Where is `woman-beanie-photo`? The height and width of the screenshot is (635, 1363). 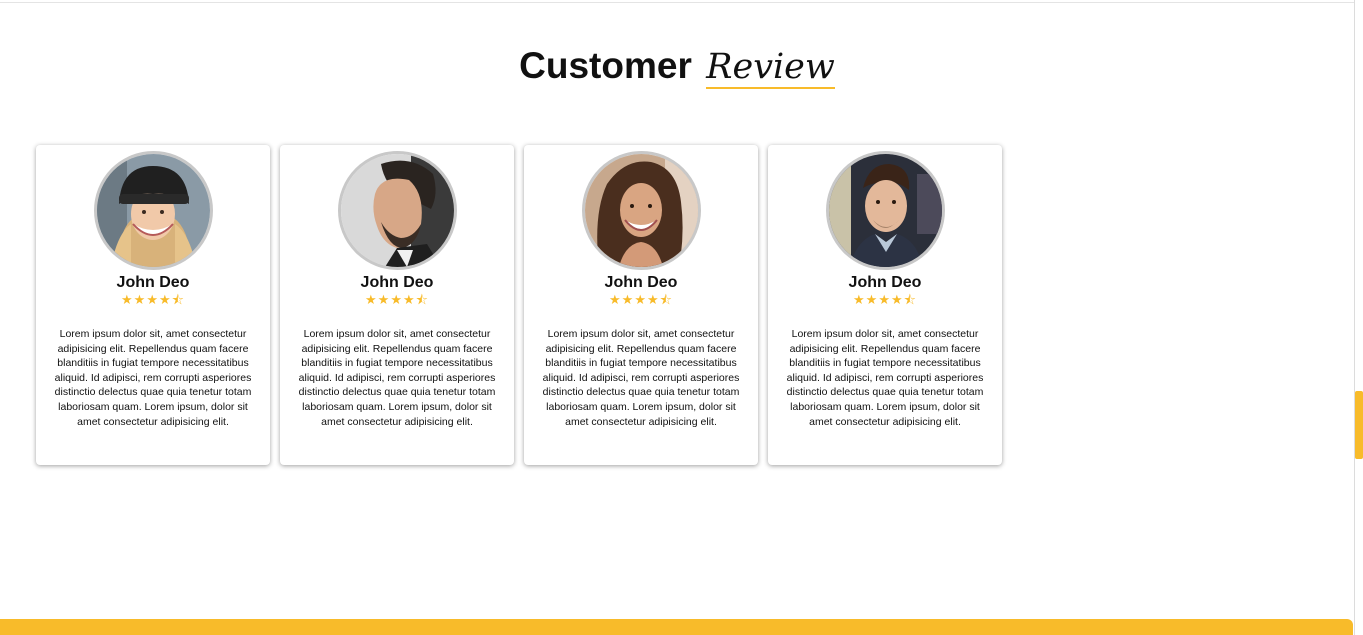 woman-beanie-photo is located at coordinates (153, 210).